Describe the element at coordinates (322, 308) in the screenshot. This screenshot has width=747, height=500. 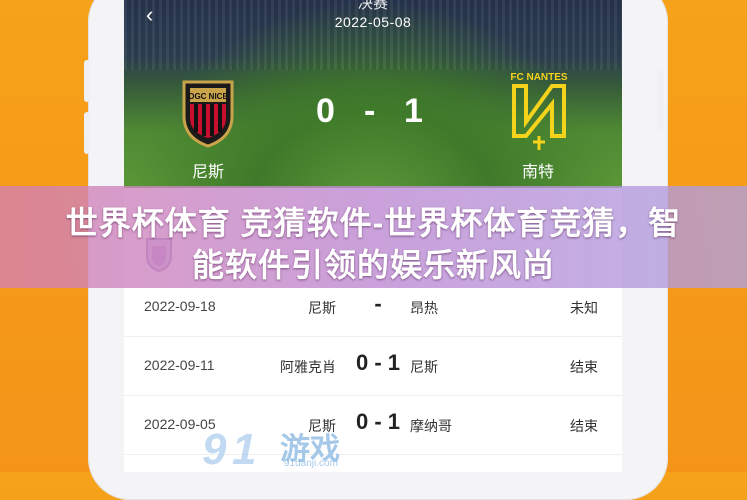
I see `fixture-home-team: 尼斯` at that location.